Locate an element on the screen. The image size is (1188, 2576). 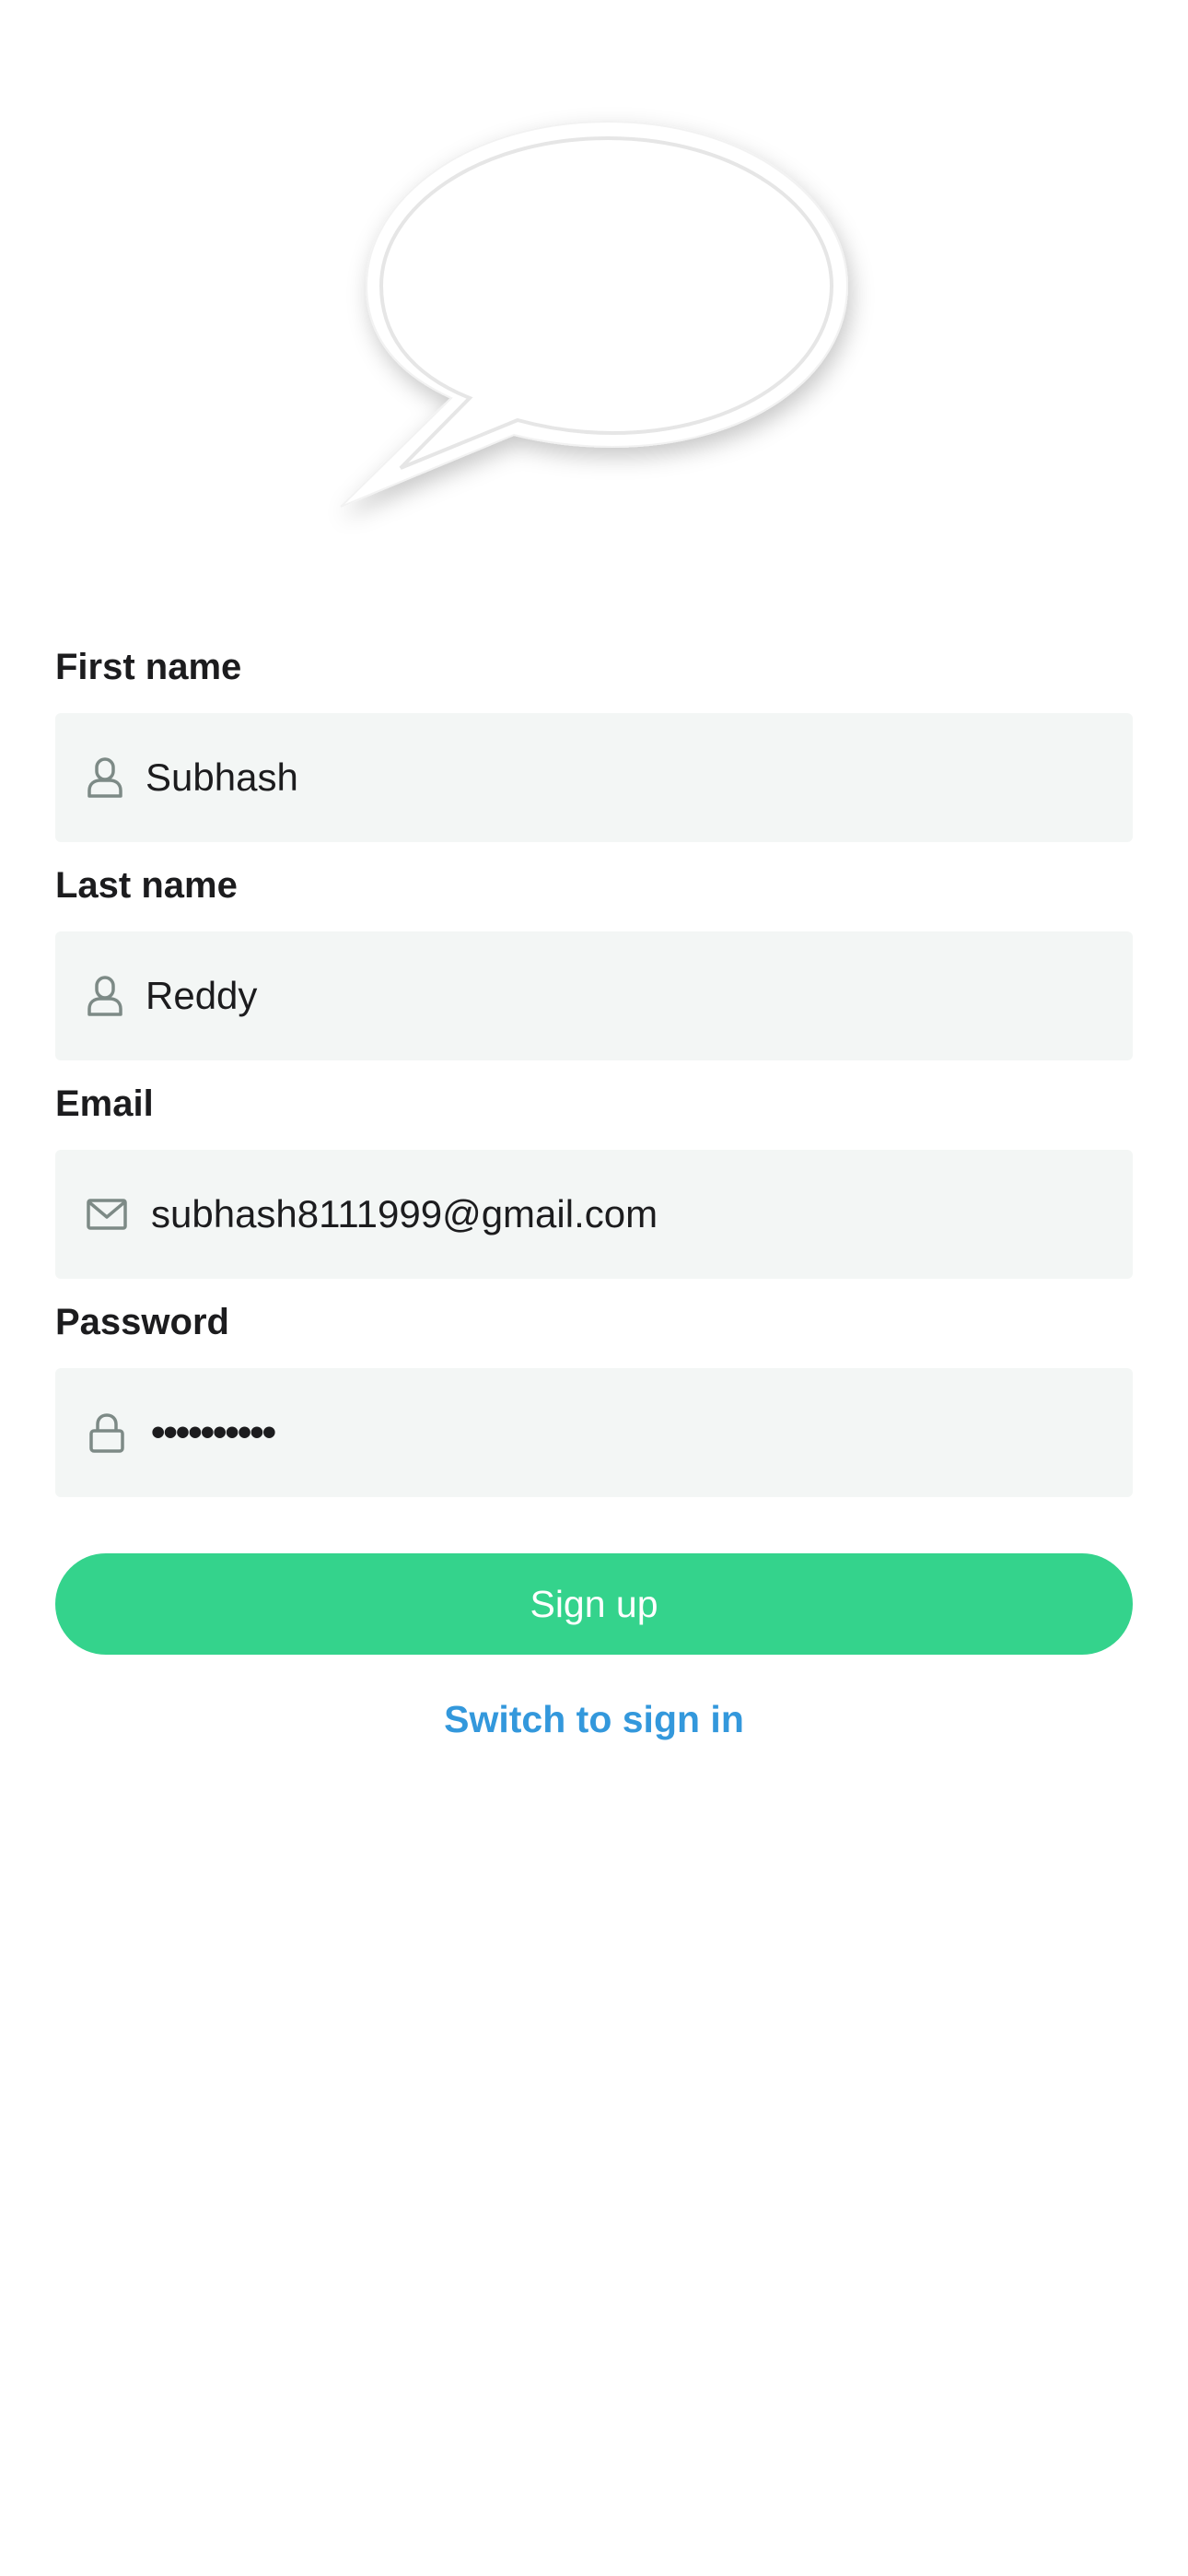
first-name-field: Subhash is located at coordinates (594, 777).